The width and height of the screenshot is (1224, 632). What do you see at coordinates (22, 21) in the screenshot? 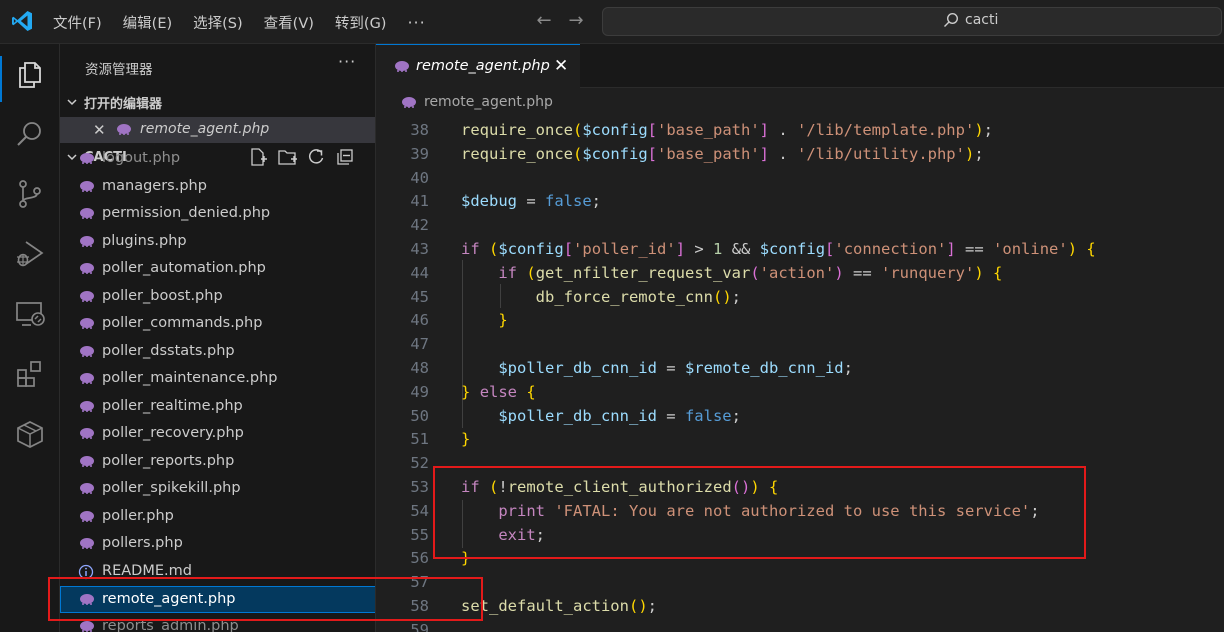
I see `vscode-logo-icon` at bounding box center [22, 21].